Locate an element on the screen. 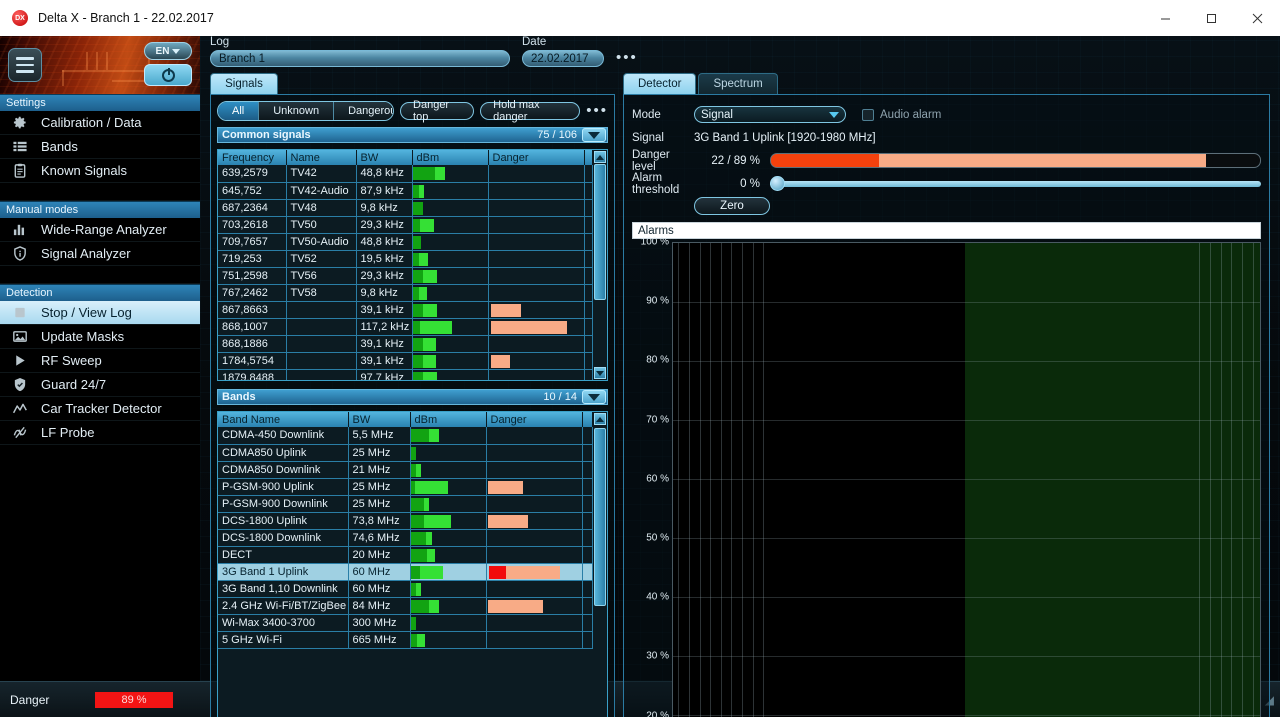 The image size is (1280, 717). sidebar-item-calibration-data: Calibration / Data is located at coordinates (100, 123).